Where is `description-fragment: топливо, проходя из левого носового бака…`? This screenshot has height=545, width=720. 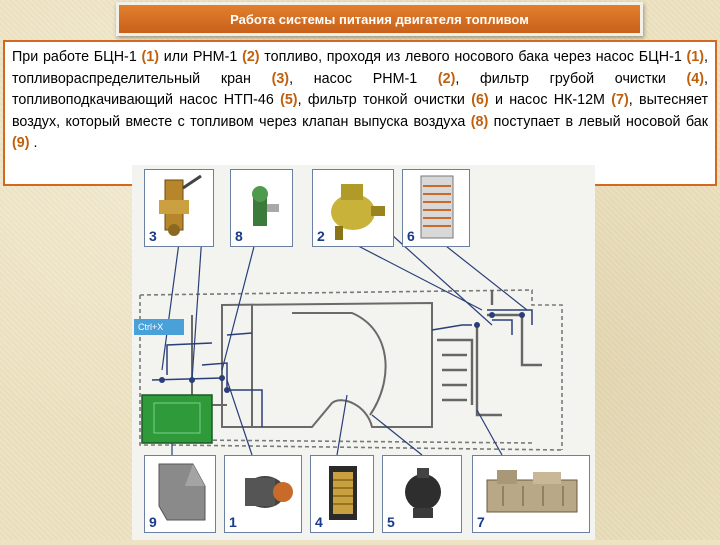 description-fragment: топливо, проходя из левого носового бака… is located at coordinates (473, 57).